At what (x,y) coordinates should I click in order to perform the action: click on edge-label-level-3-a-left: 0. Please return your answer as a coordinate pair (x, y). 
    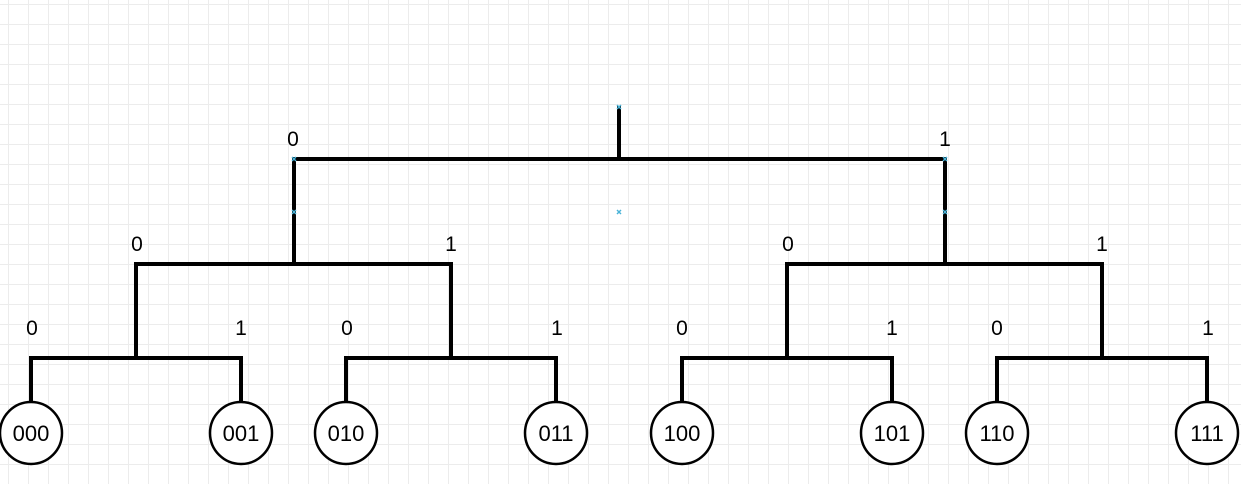
    Looking at the image, I should click on (32, 328).